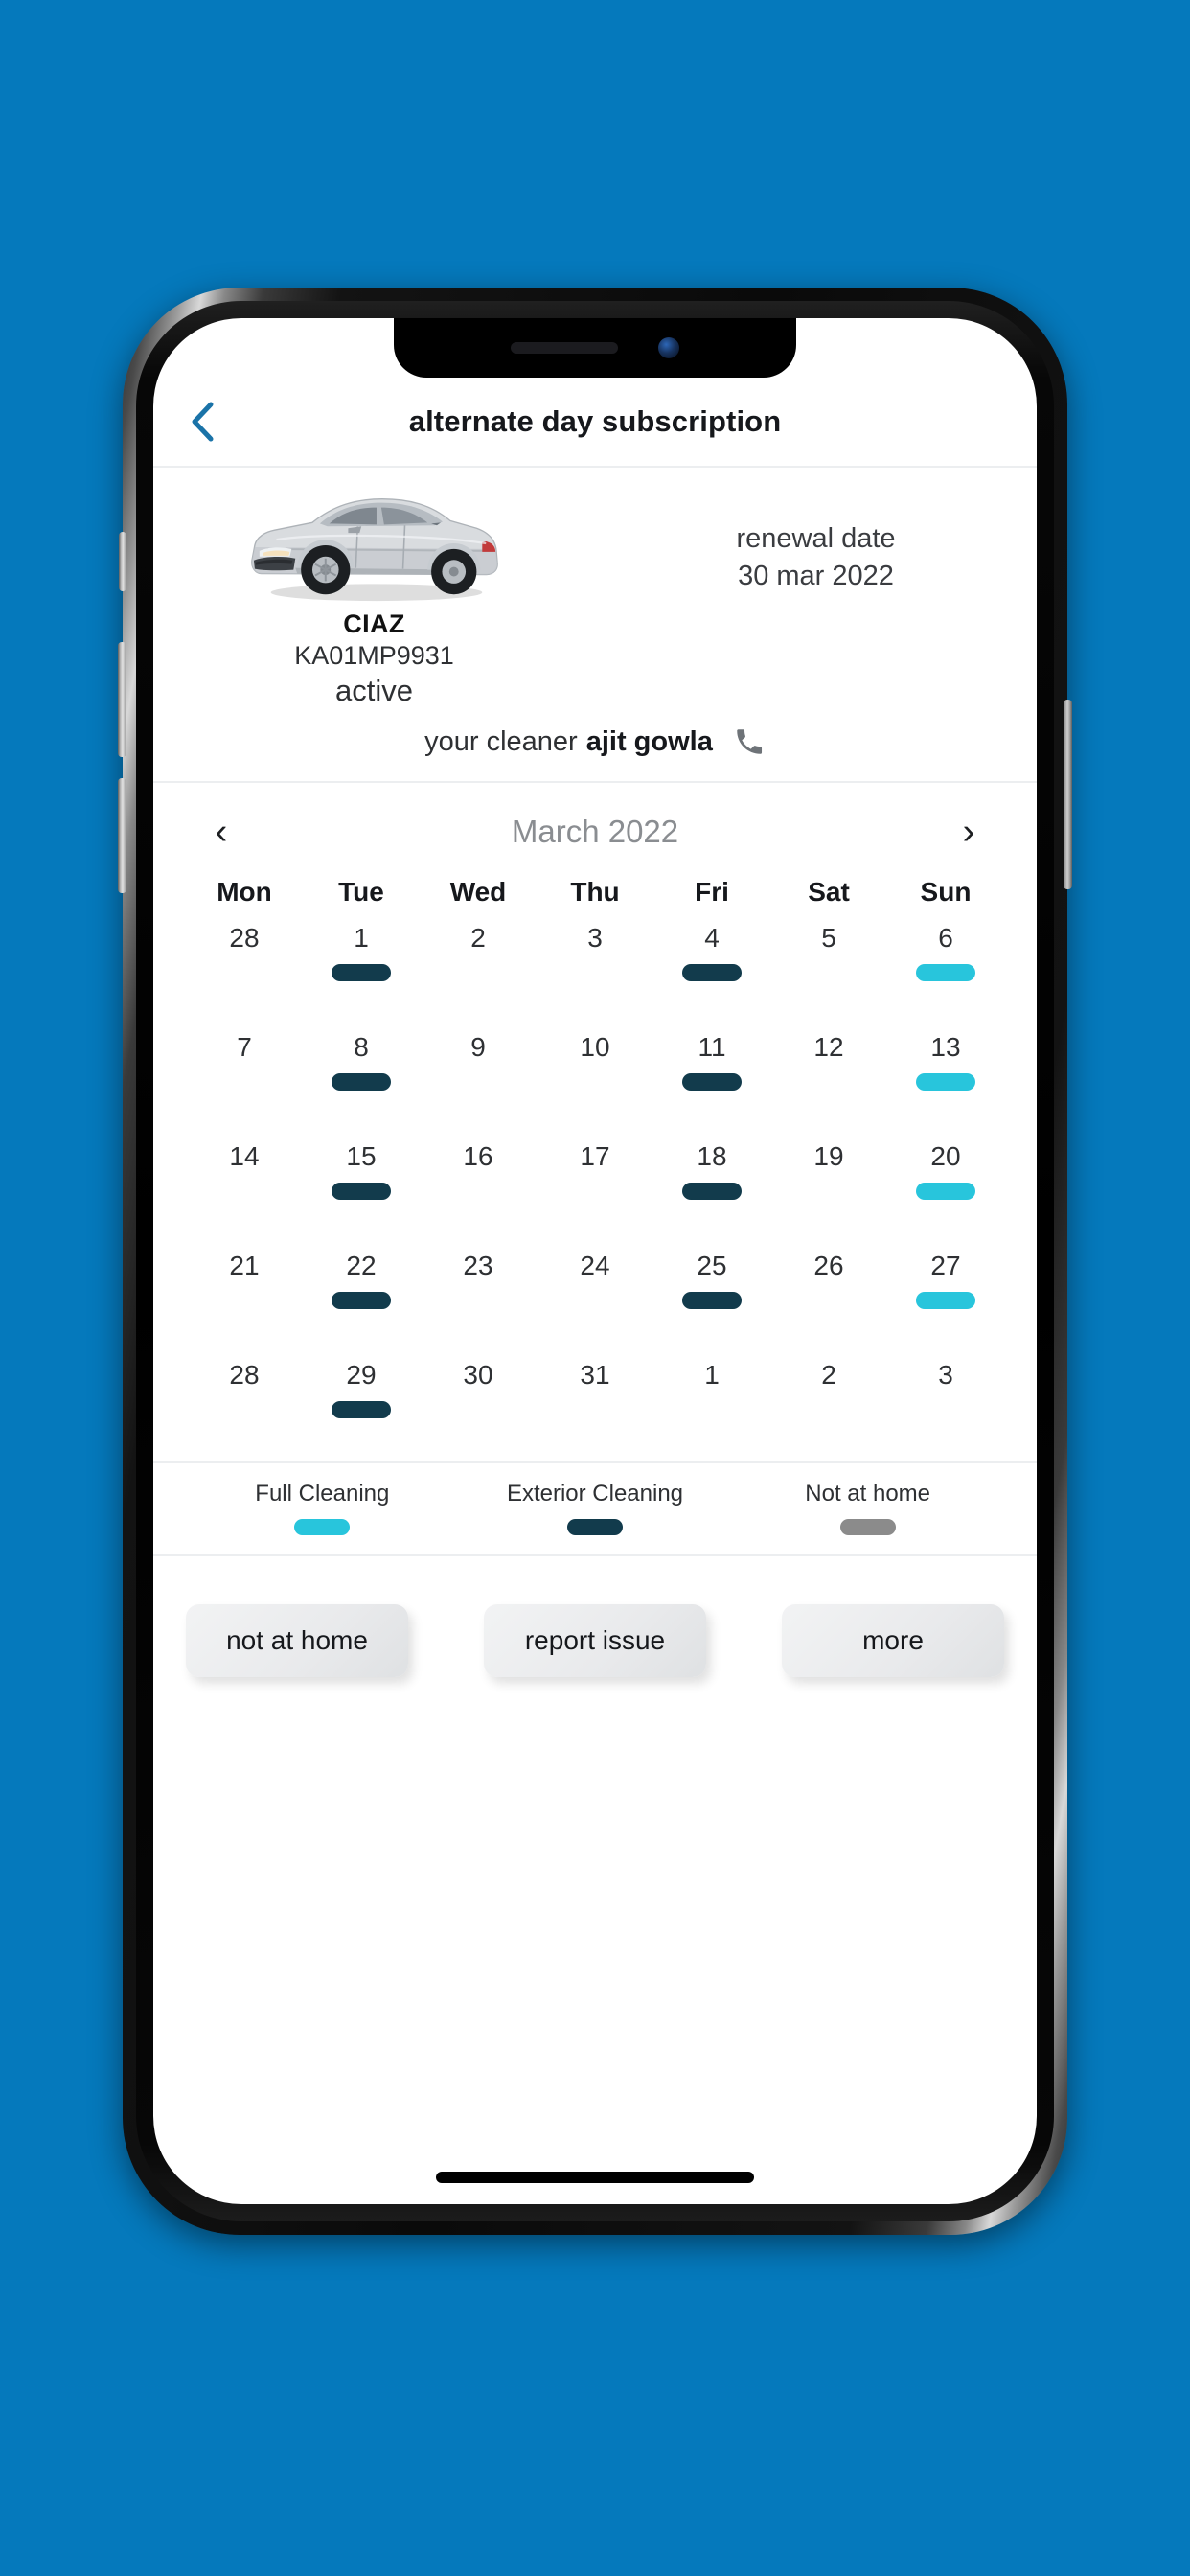  What do you see at coordinates (123, 561) in the screenshot?
I see `mute-switch-button` at bounding box center [123, 561].